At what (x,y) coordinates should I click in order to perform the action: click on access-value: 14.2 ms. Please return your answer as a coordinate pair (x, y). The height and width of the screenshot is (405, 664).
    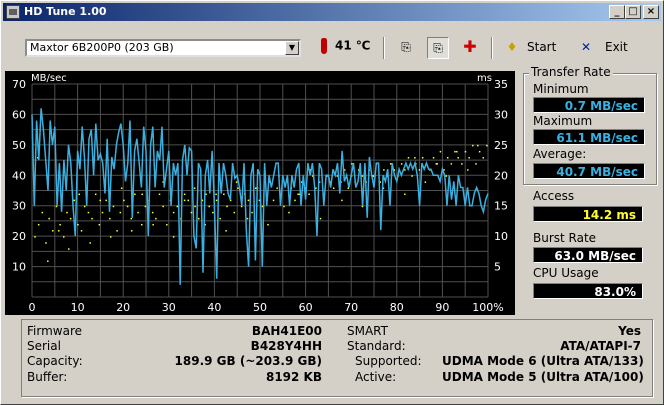
    Looking at the image, I should click on (588, 214).